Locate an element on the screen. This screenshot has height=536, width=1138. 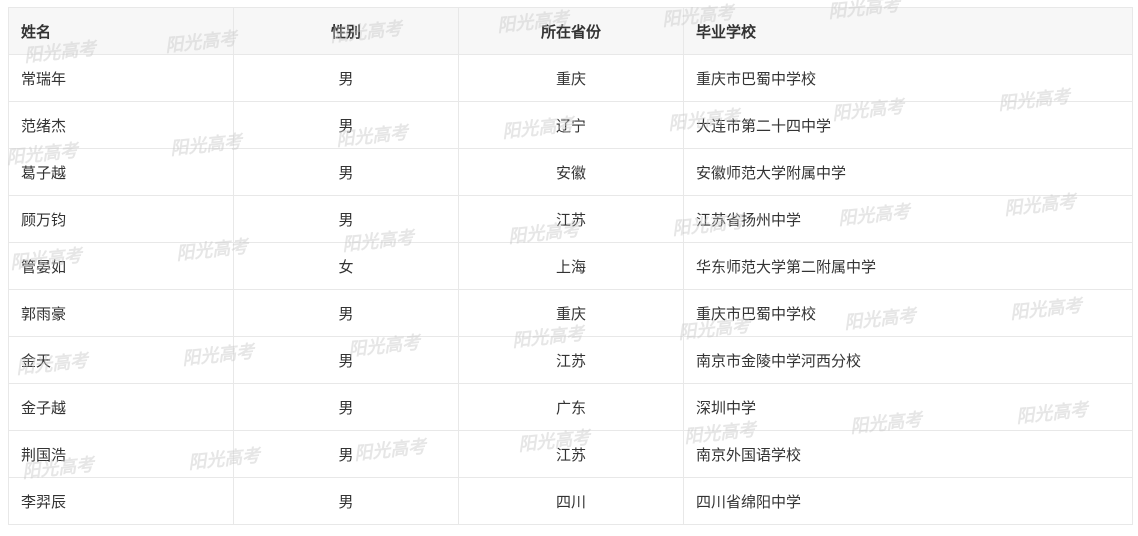
table-row: 郭雨豪 男 重庆 重庆市巴蜀中学校 is located at coordinates (570, 313).